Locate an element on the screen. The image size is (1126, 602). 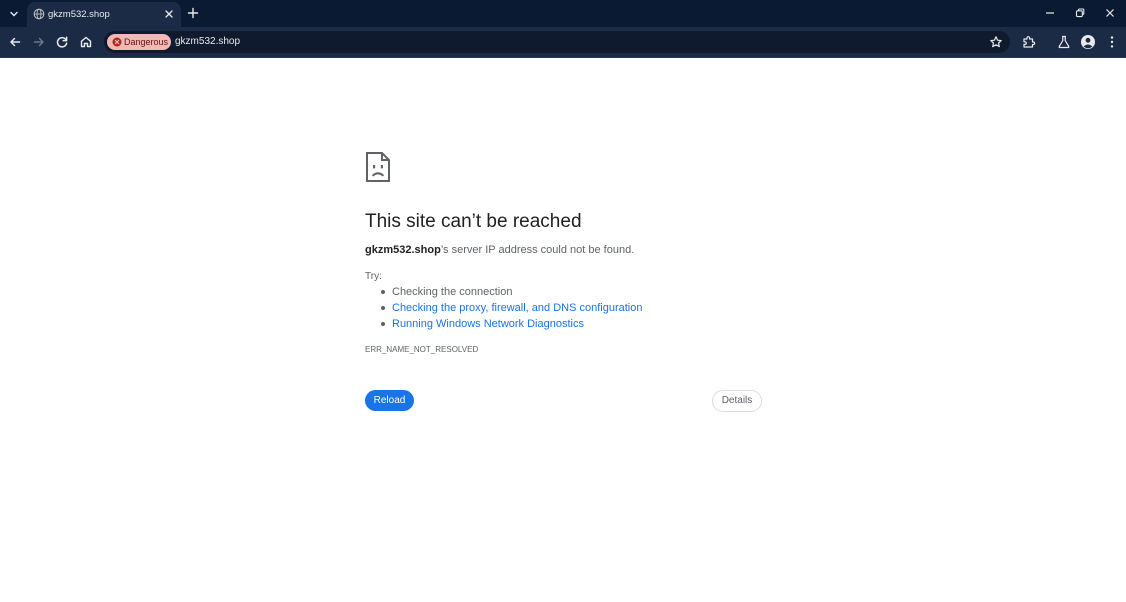
kebab-menu-icon is located at coordinates (1112, 42).